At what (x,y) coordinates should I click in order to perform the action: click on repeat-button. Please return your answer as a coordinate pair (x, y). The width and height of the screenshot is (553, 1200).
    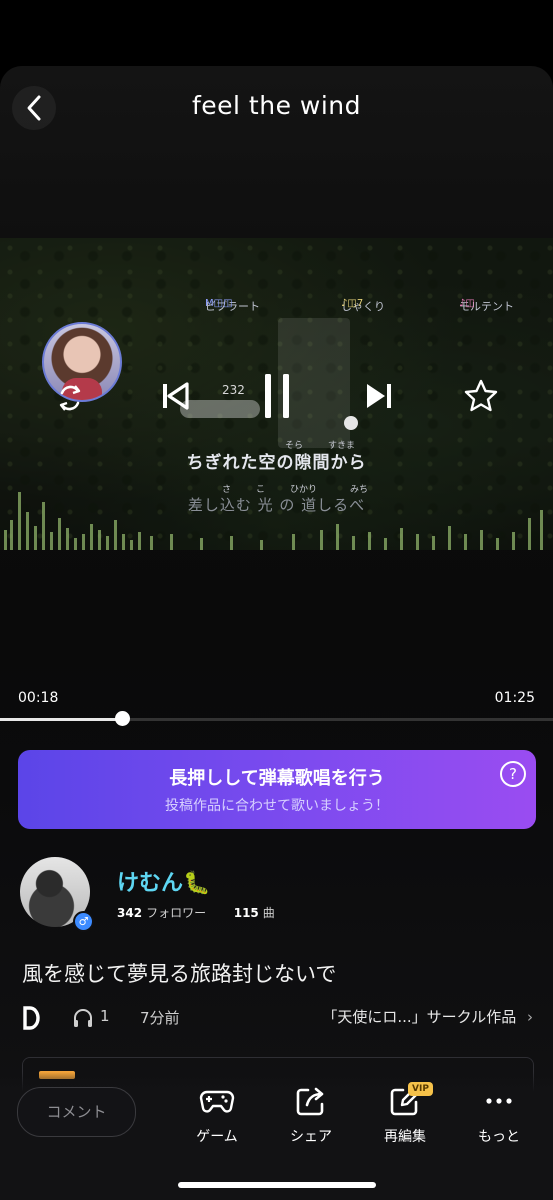
    Looking at the image, I should click on (70, 398).